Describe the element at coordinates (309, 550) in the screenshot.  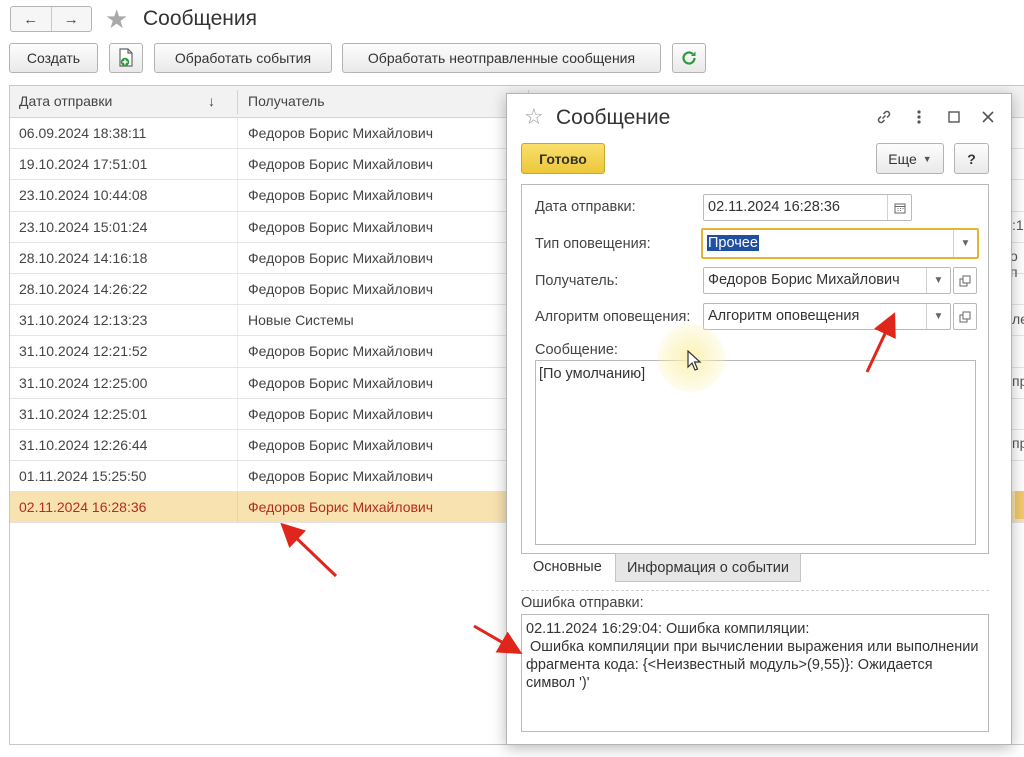
I see `annotation-arrow-row` at that location.